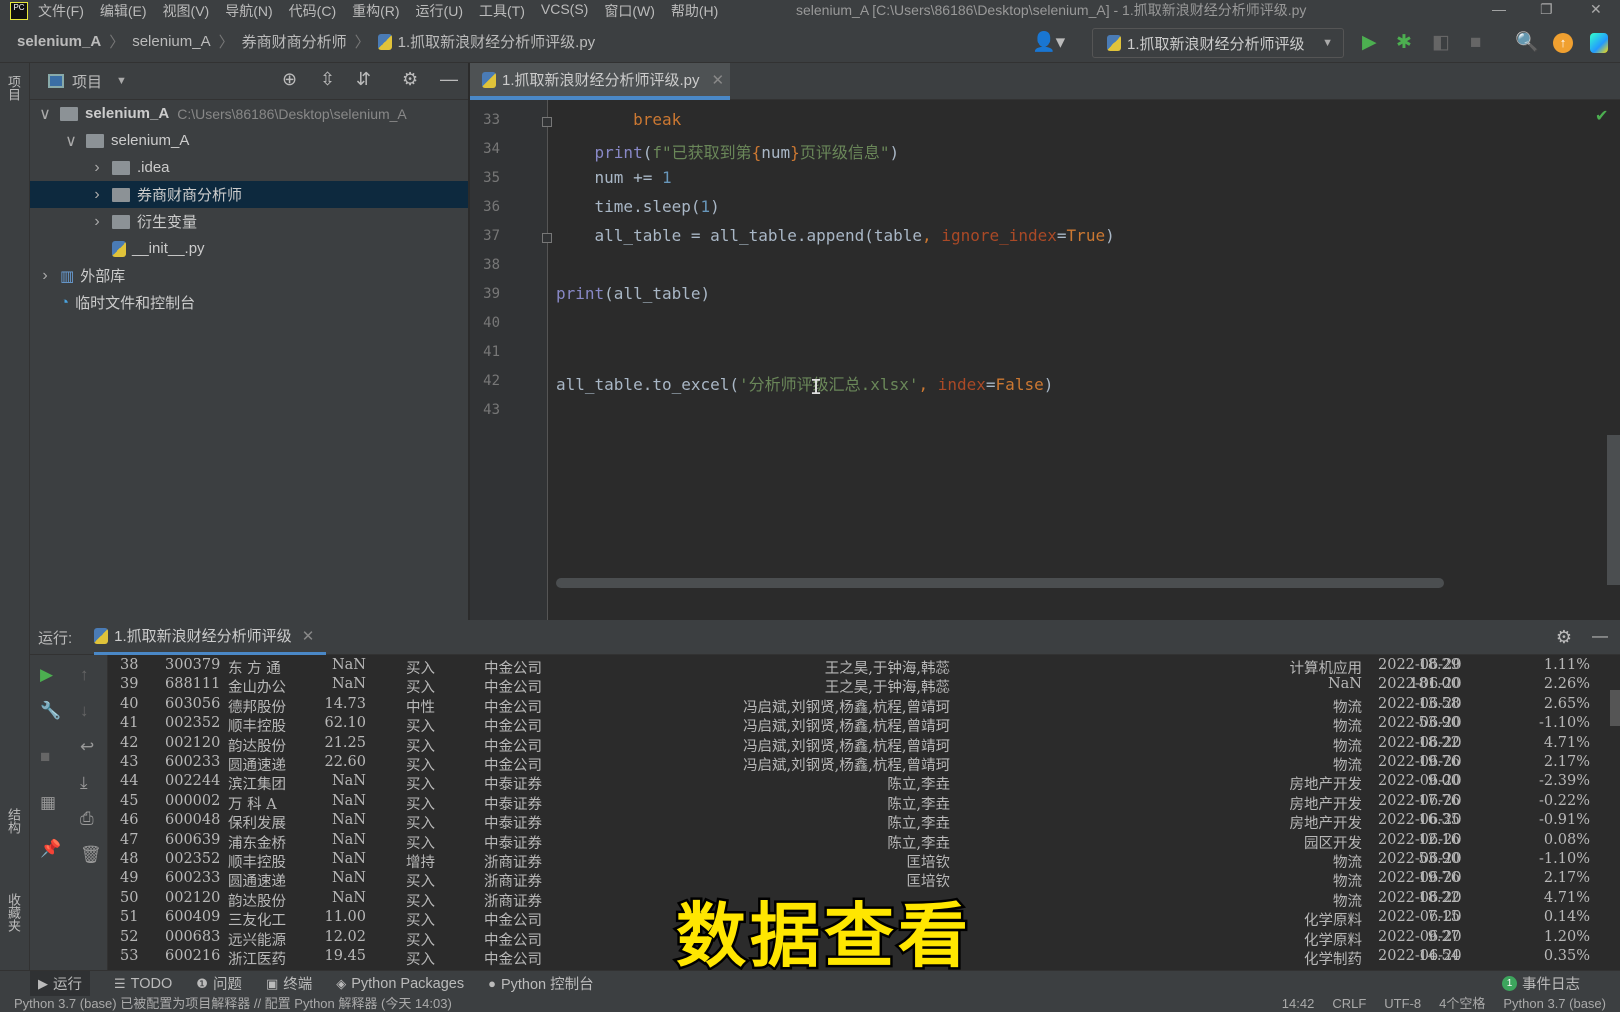  Describe the element at coordinates (363, 79) in the screenshot. I see `collapse-all-icon: ⇵` at that location.